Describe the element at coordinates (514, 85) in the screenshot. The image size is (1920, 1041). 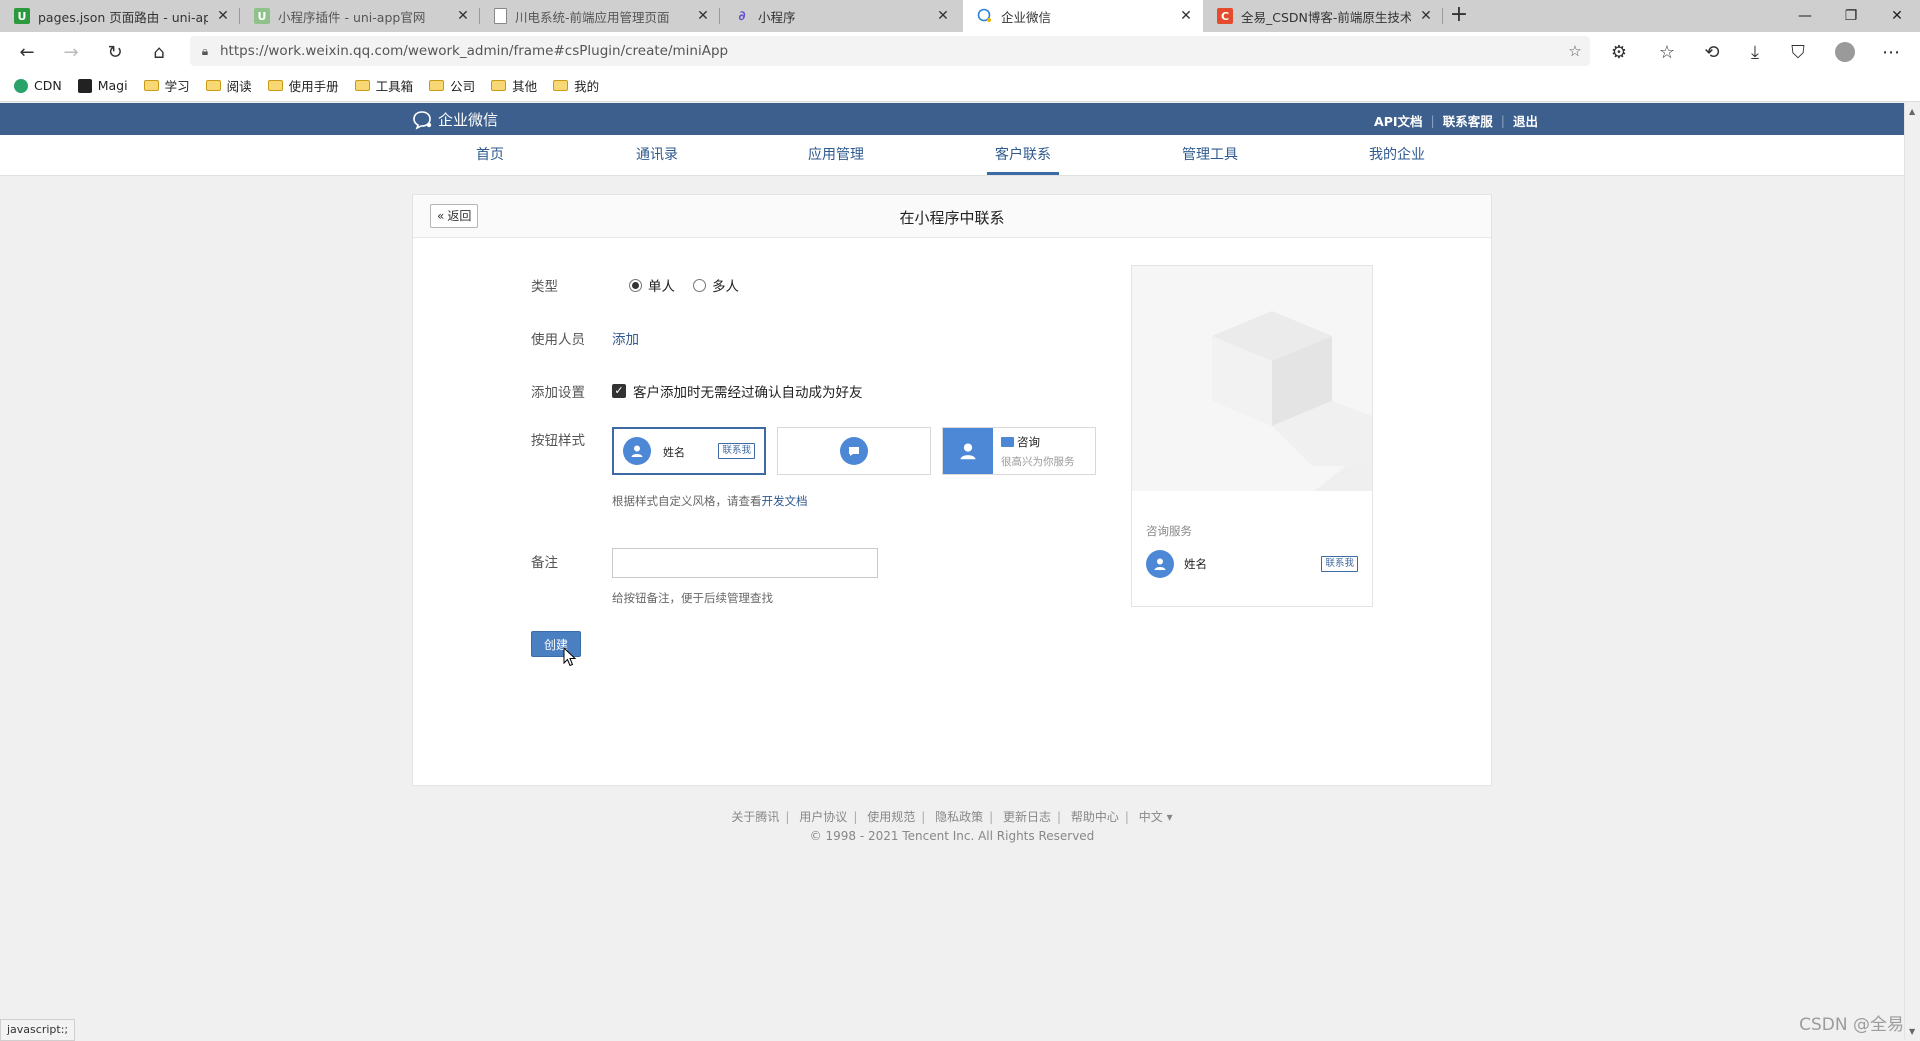
I see `bookmark-folder: 其他` at that location.